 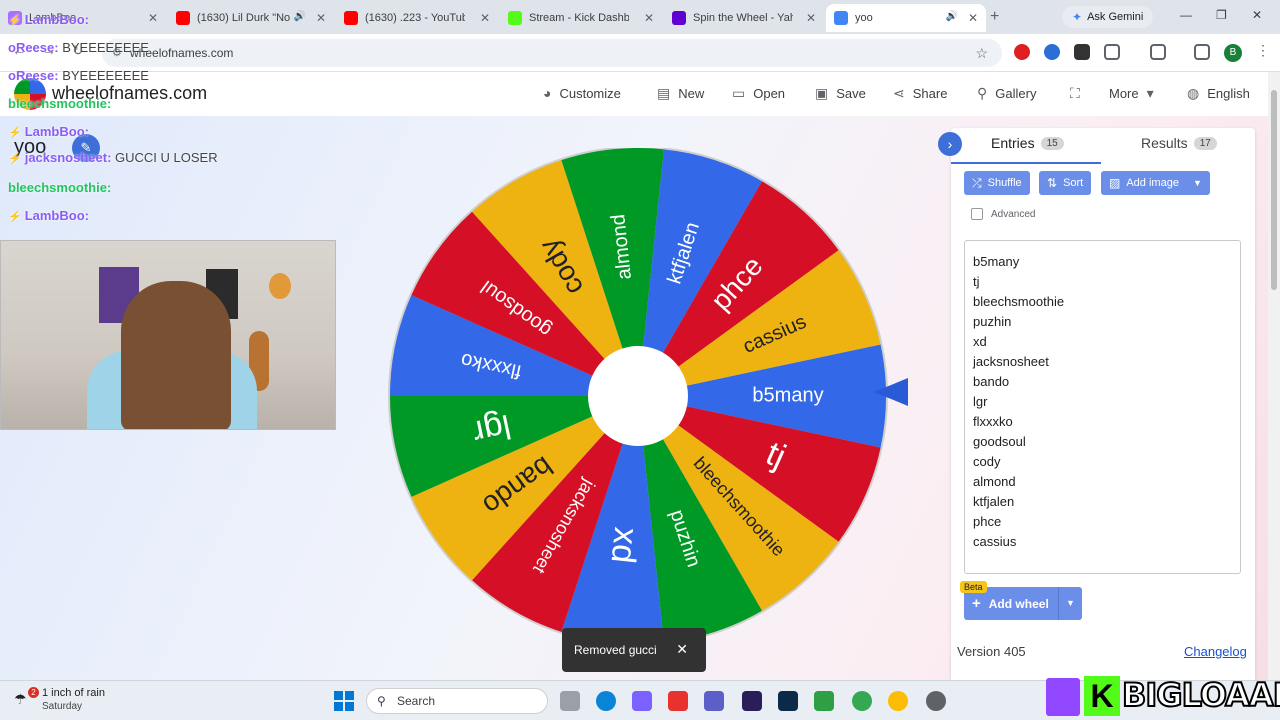 I want to click on sort-button: ⇅ Sort, so click(x=1065, y=183).